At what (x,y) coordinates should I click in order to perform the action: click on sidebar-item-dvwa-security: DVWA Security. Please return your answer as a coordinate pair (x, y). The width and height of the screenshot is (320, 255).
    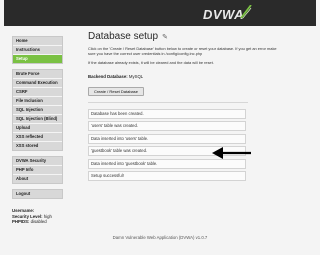
    Looking at the image, I should click on (37, 161).